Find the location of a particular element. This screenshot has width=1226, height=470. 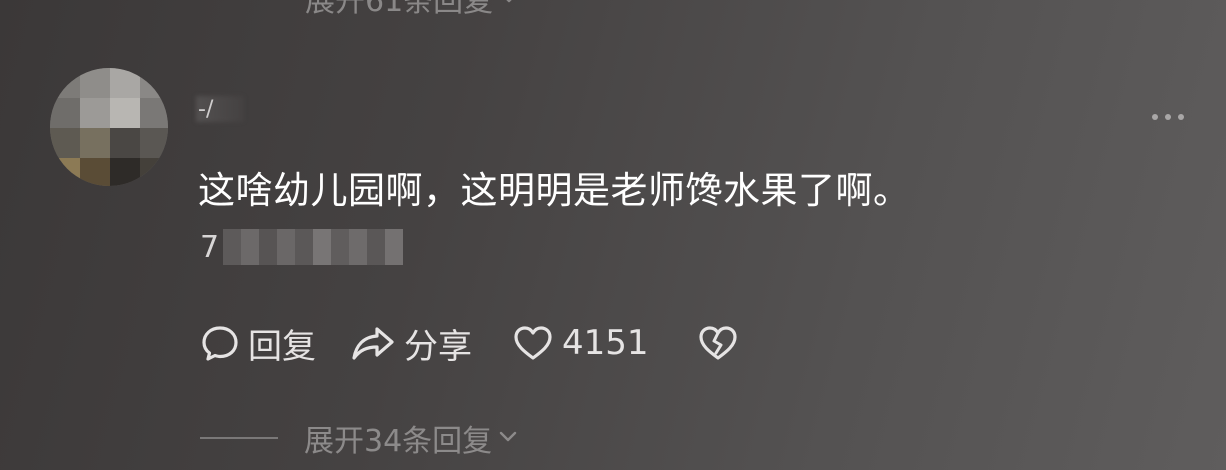

reply-label: 回复 is located at coordinates (282, 346).